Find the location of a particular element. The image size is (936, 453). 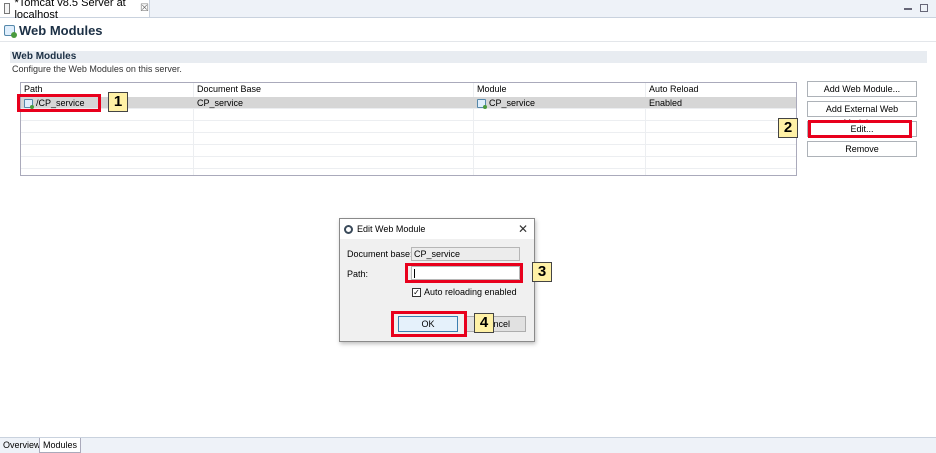

column-header-document-base: Document Base is located at coordinates (227, 90).